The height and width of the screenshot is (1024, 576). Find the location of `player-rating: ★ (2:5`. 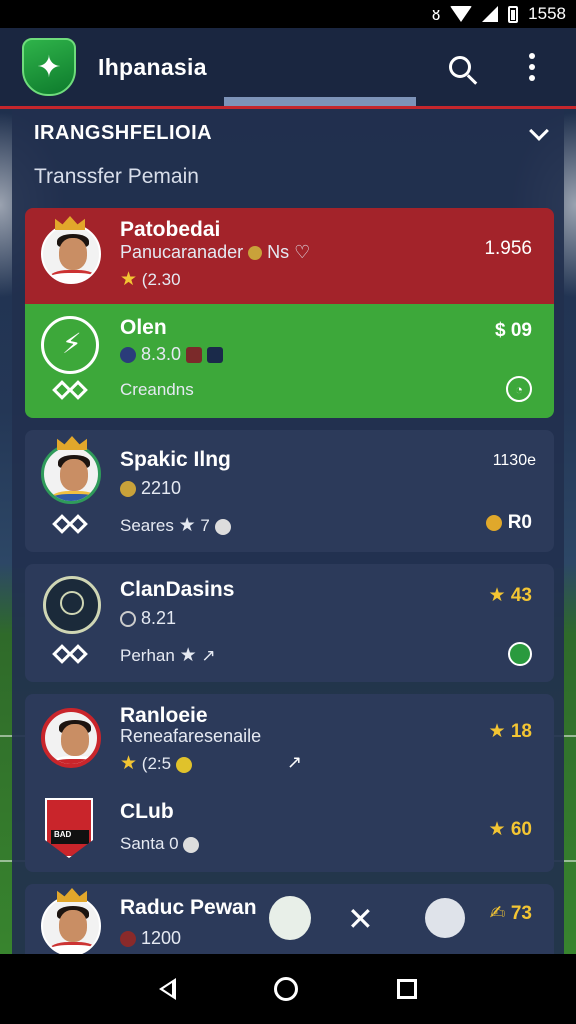

player-rating: ★ (2:5 is located at coordinates (156, 763).